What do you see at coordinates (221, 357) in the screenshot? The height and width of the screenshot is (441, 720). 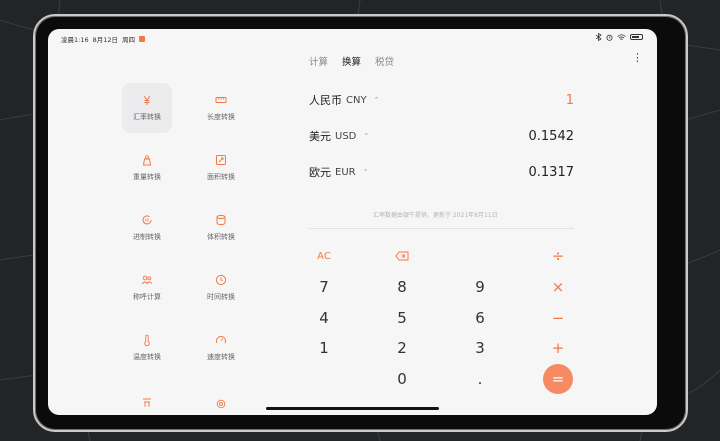 I see `sidebar-item-label: 速度转换` at bounding box center [221, 357].